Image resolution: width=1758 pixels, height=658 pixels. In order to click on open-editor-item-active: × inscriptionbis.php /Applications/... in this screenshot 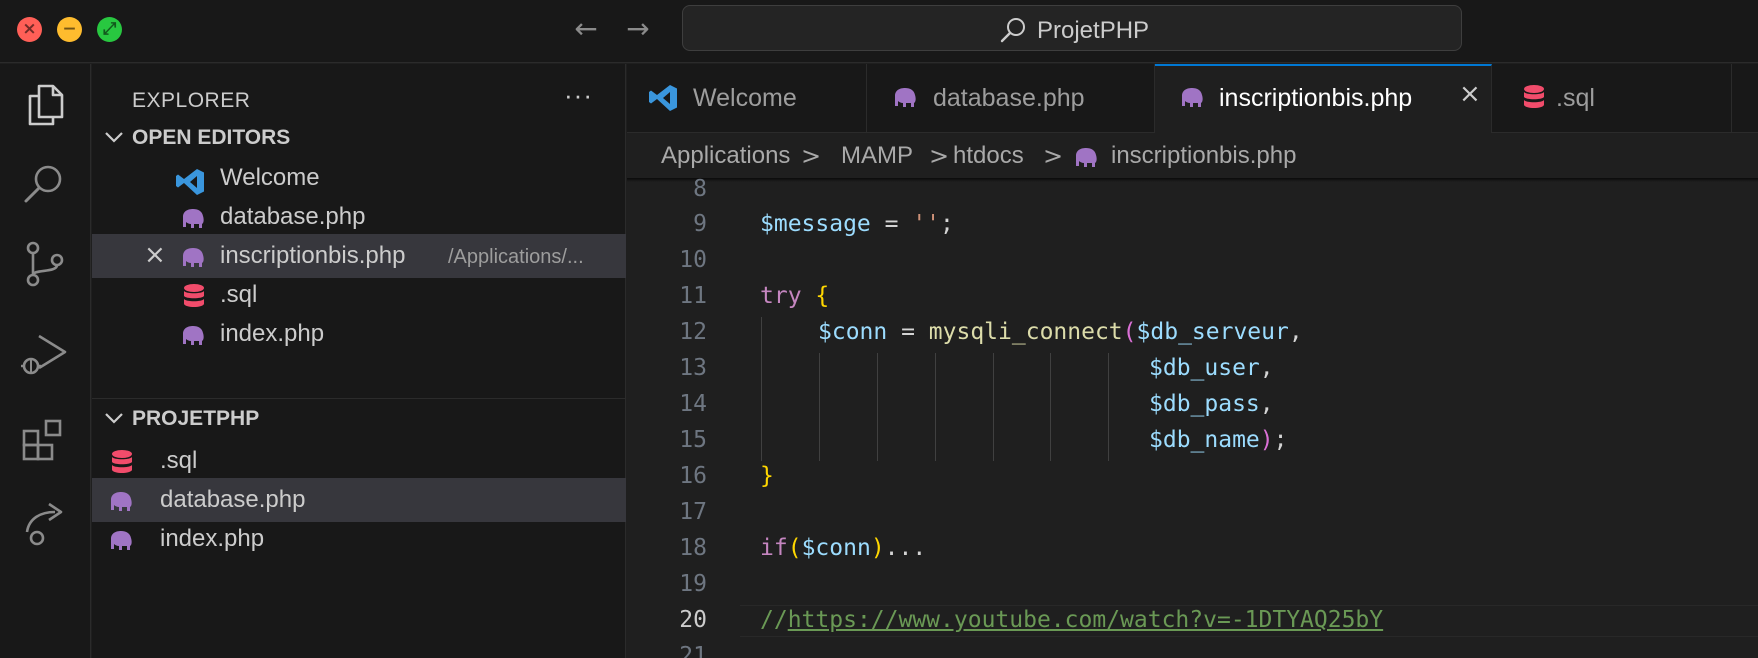, I will do `click(359, 256)`.